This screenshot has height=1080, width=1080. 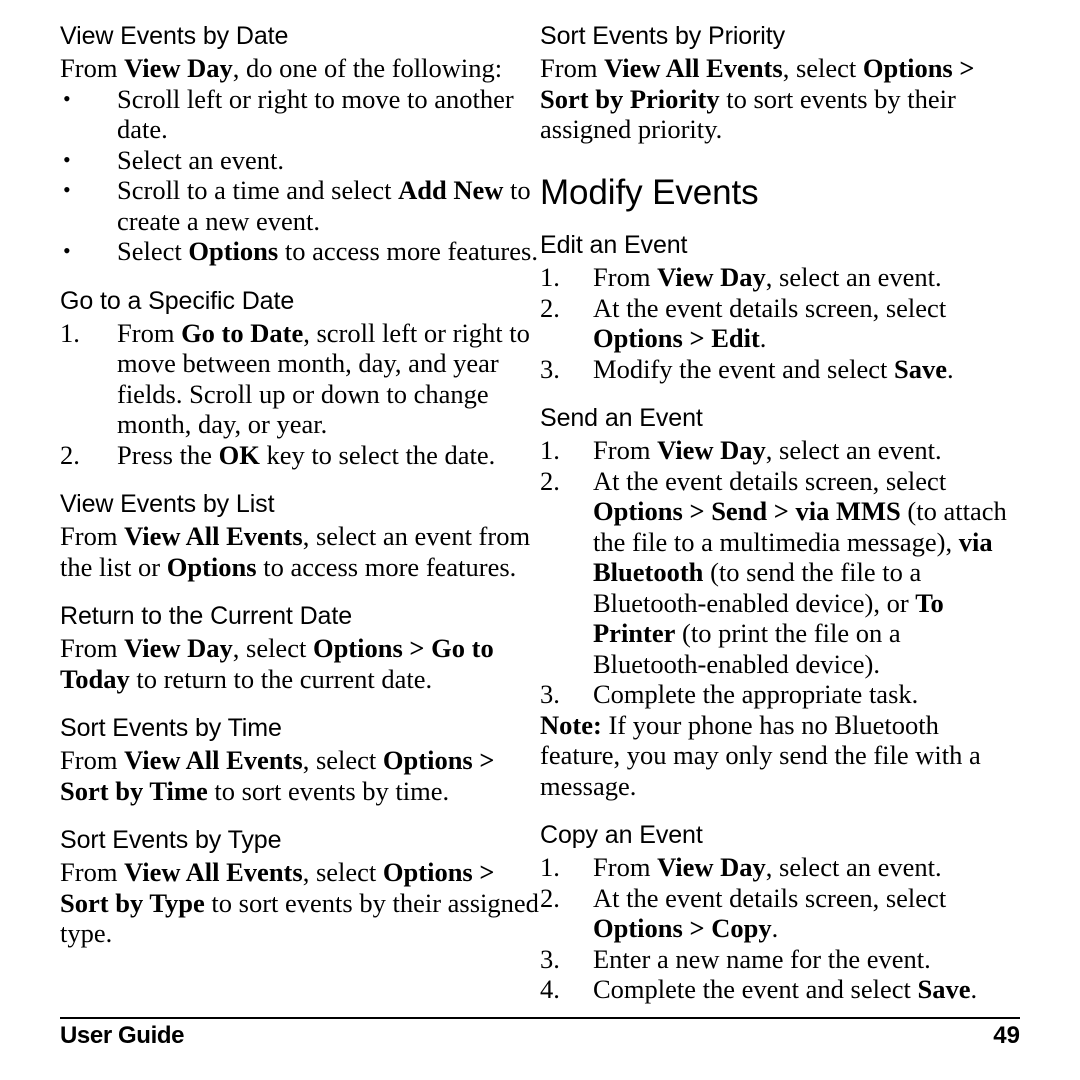 I want to click on list-item: • Select Options to access more features., so click(x=300, y=251).